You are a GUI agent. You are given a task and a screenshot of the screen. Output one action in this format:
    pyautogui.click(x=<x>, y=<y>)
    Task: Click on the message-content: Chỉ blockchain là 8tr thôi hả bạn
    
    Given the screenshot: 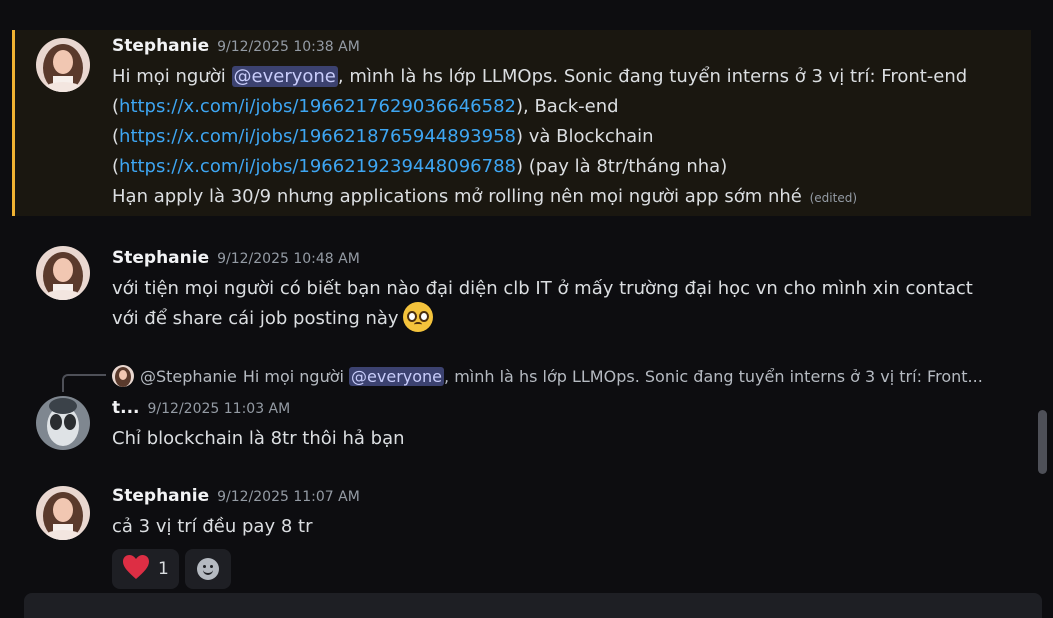 What is the action you would take?
    pyautogui.click(x=562, y=439)
    